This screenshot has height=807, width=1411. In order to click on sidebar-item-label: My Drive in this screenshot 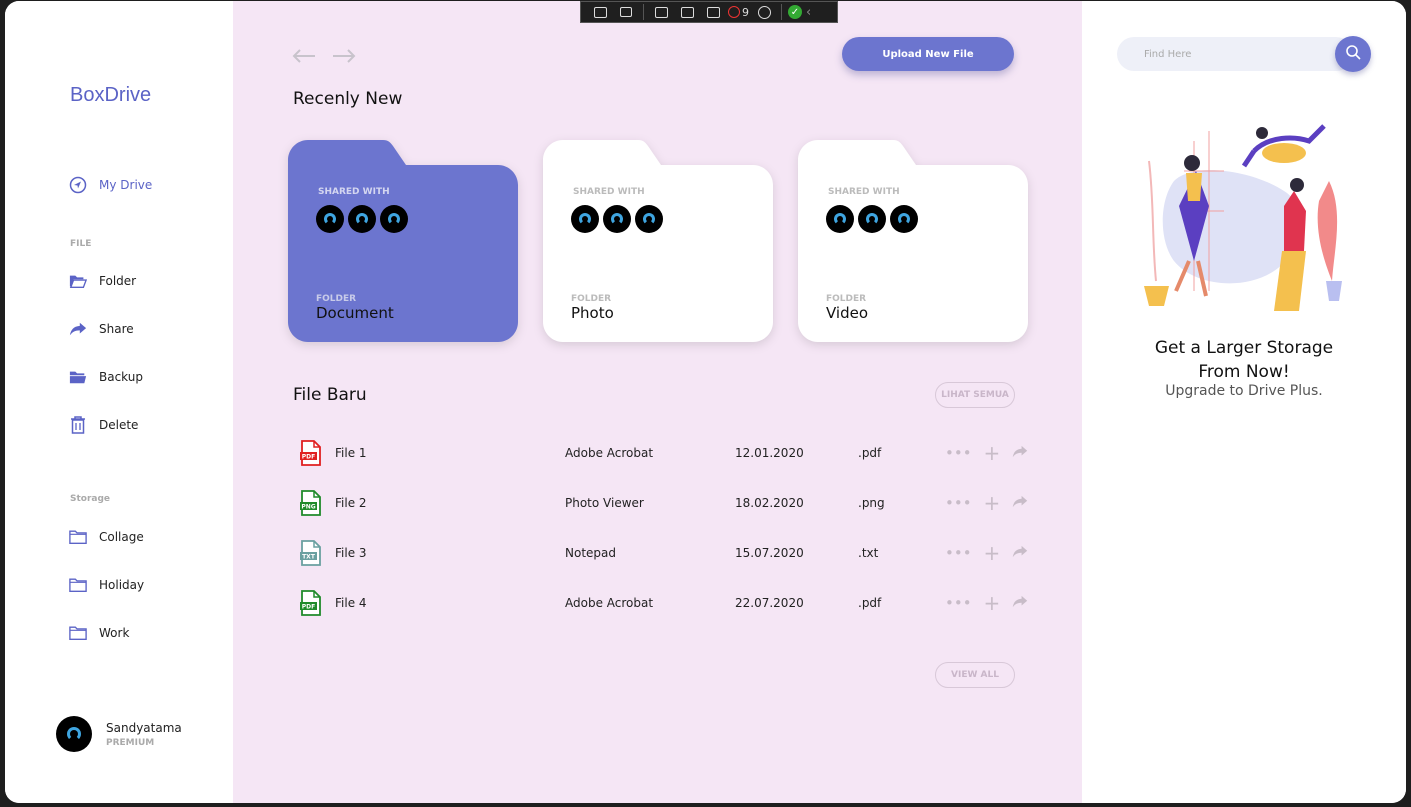, I will do `click(126, 185)`.